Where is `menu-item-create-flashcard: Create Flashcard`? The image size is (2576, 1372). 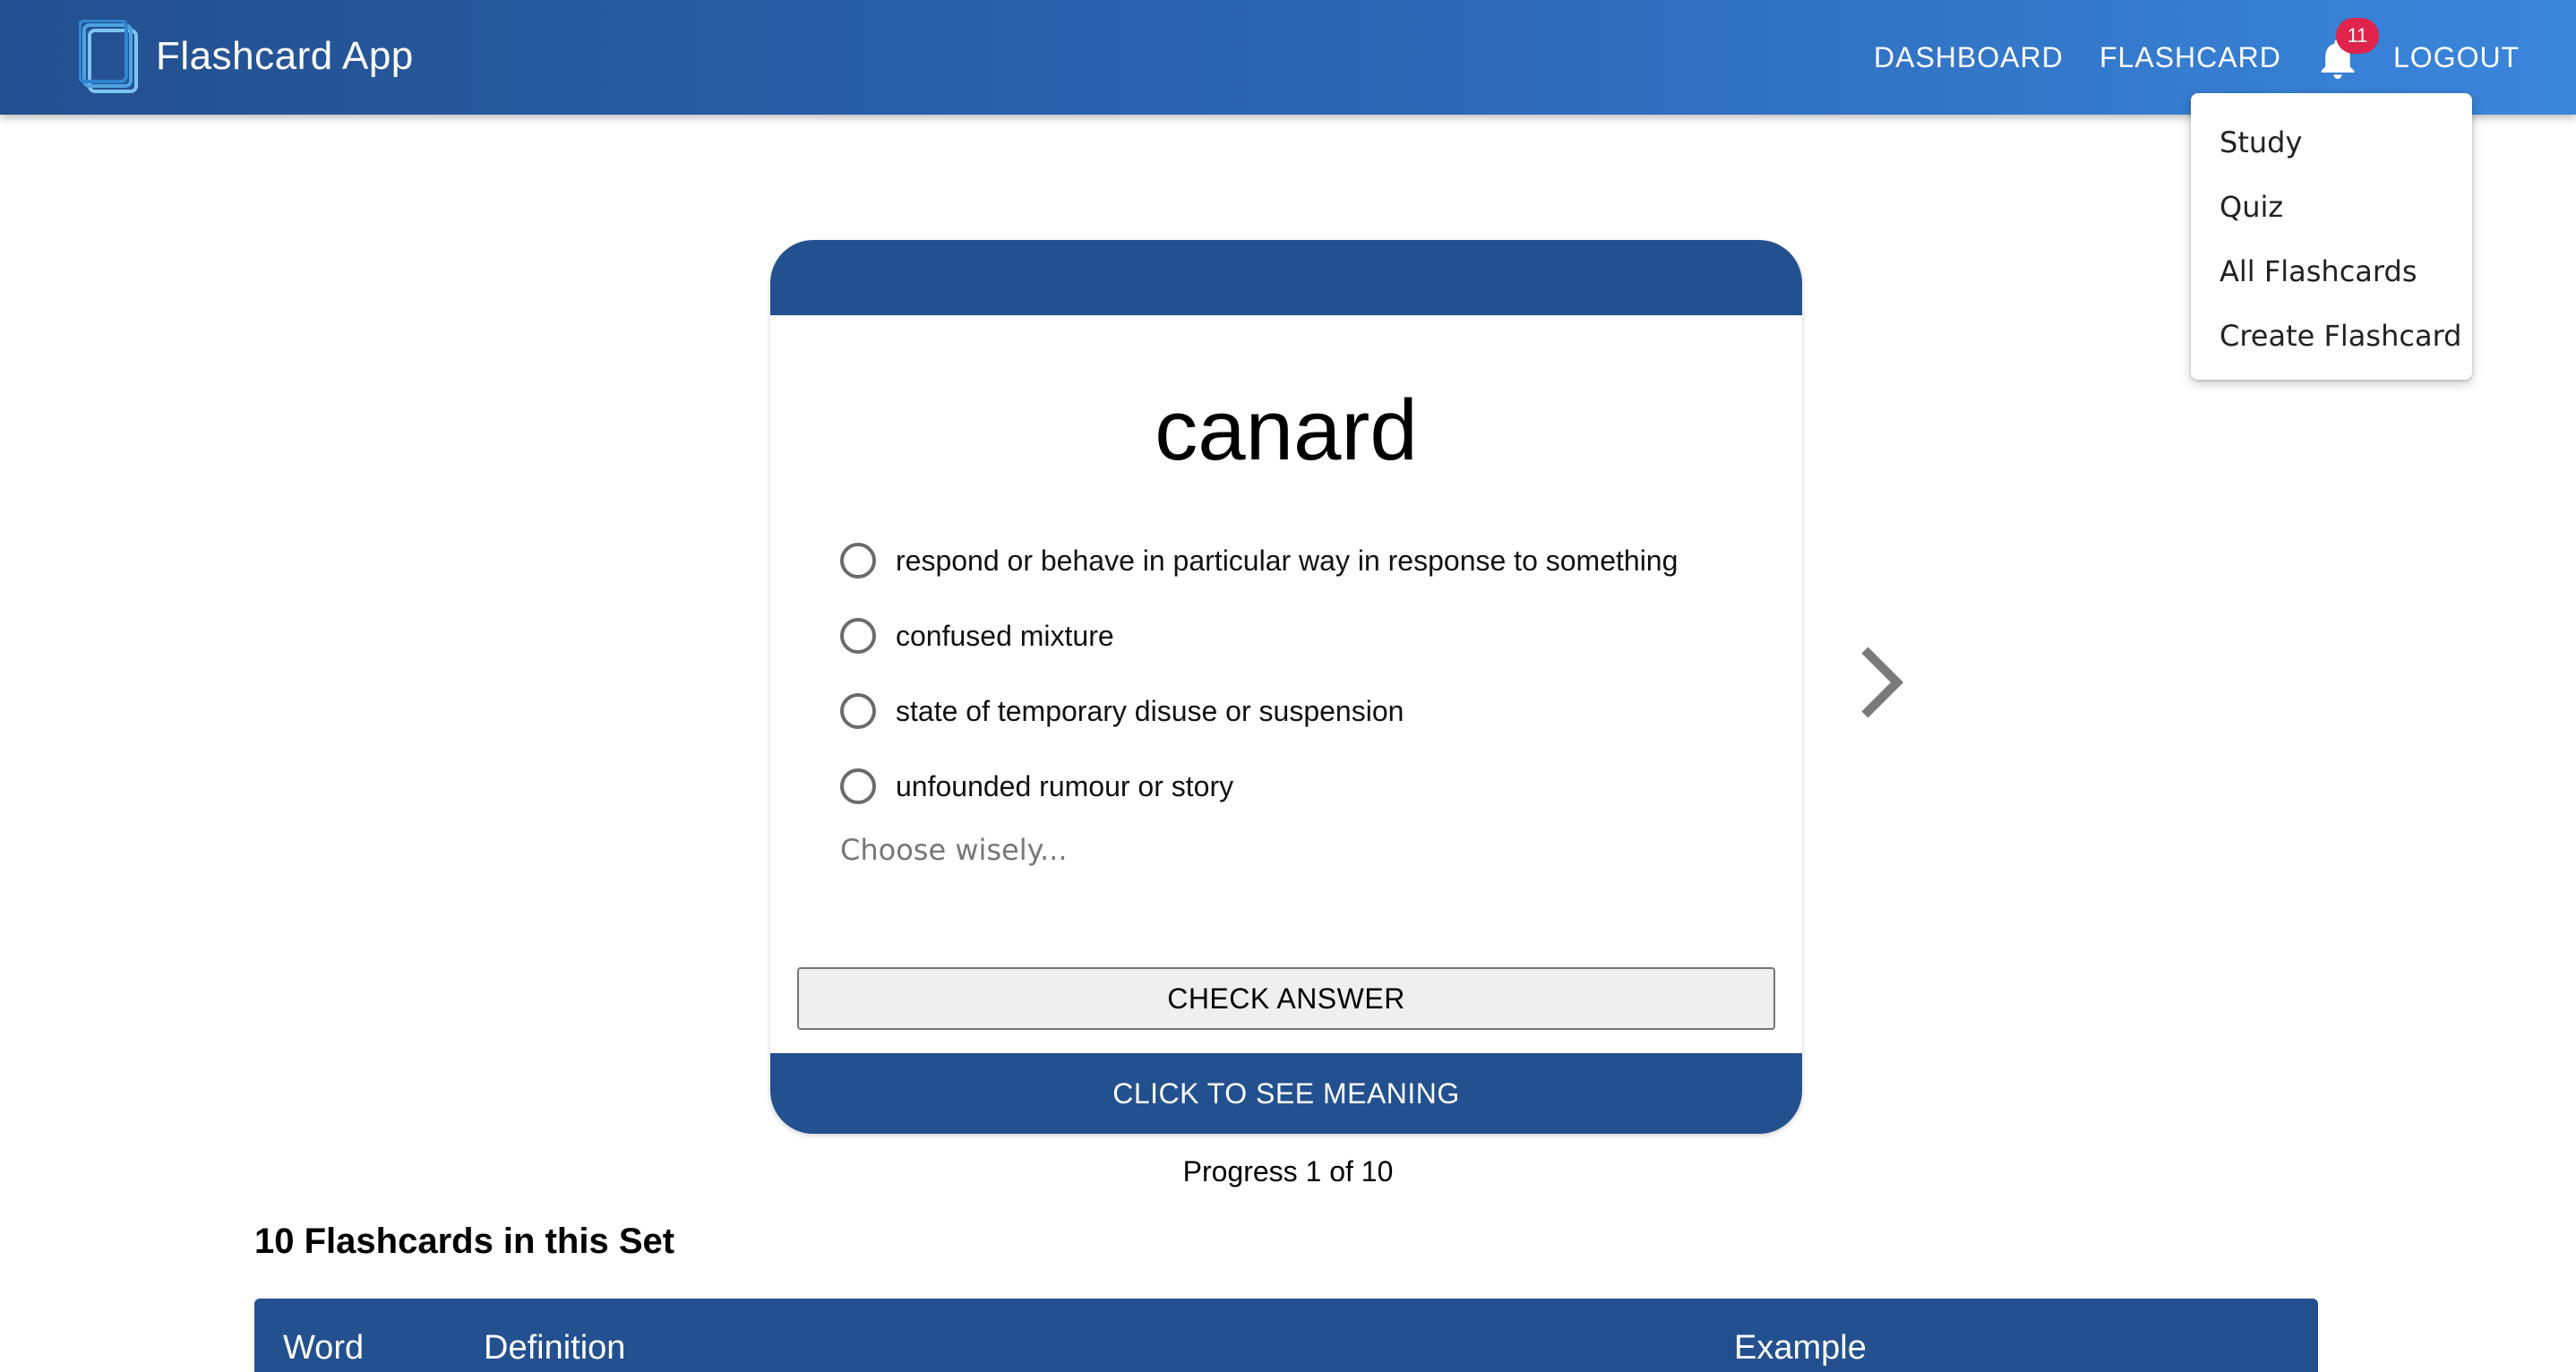 menu-item-create-flashcard: Create Flashcard is located at coordinates (2331, 338).